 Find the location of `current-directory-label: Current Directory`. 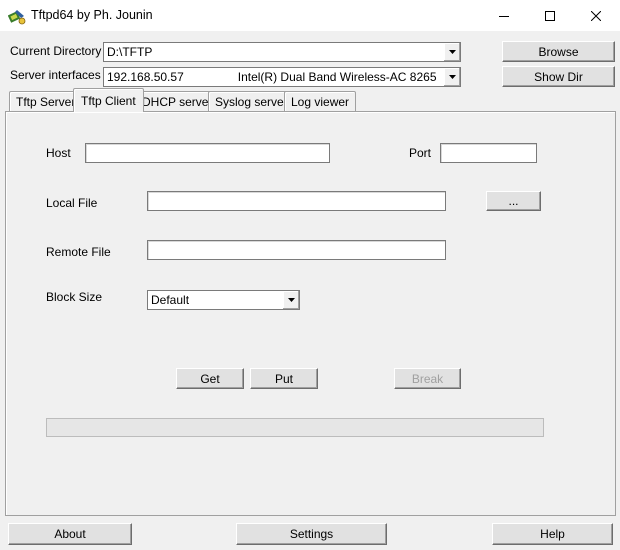

current-directory-label: Current Directory is located at coordinates (56, 51).